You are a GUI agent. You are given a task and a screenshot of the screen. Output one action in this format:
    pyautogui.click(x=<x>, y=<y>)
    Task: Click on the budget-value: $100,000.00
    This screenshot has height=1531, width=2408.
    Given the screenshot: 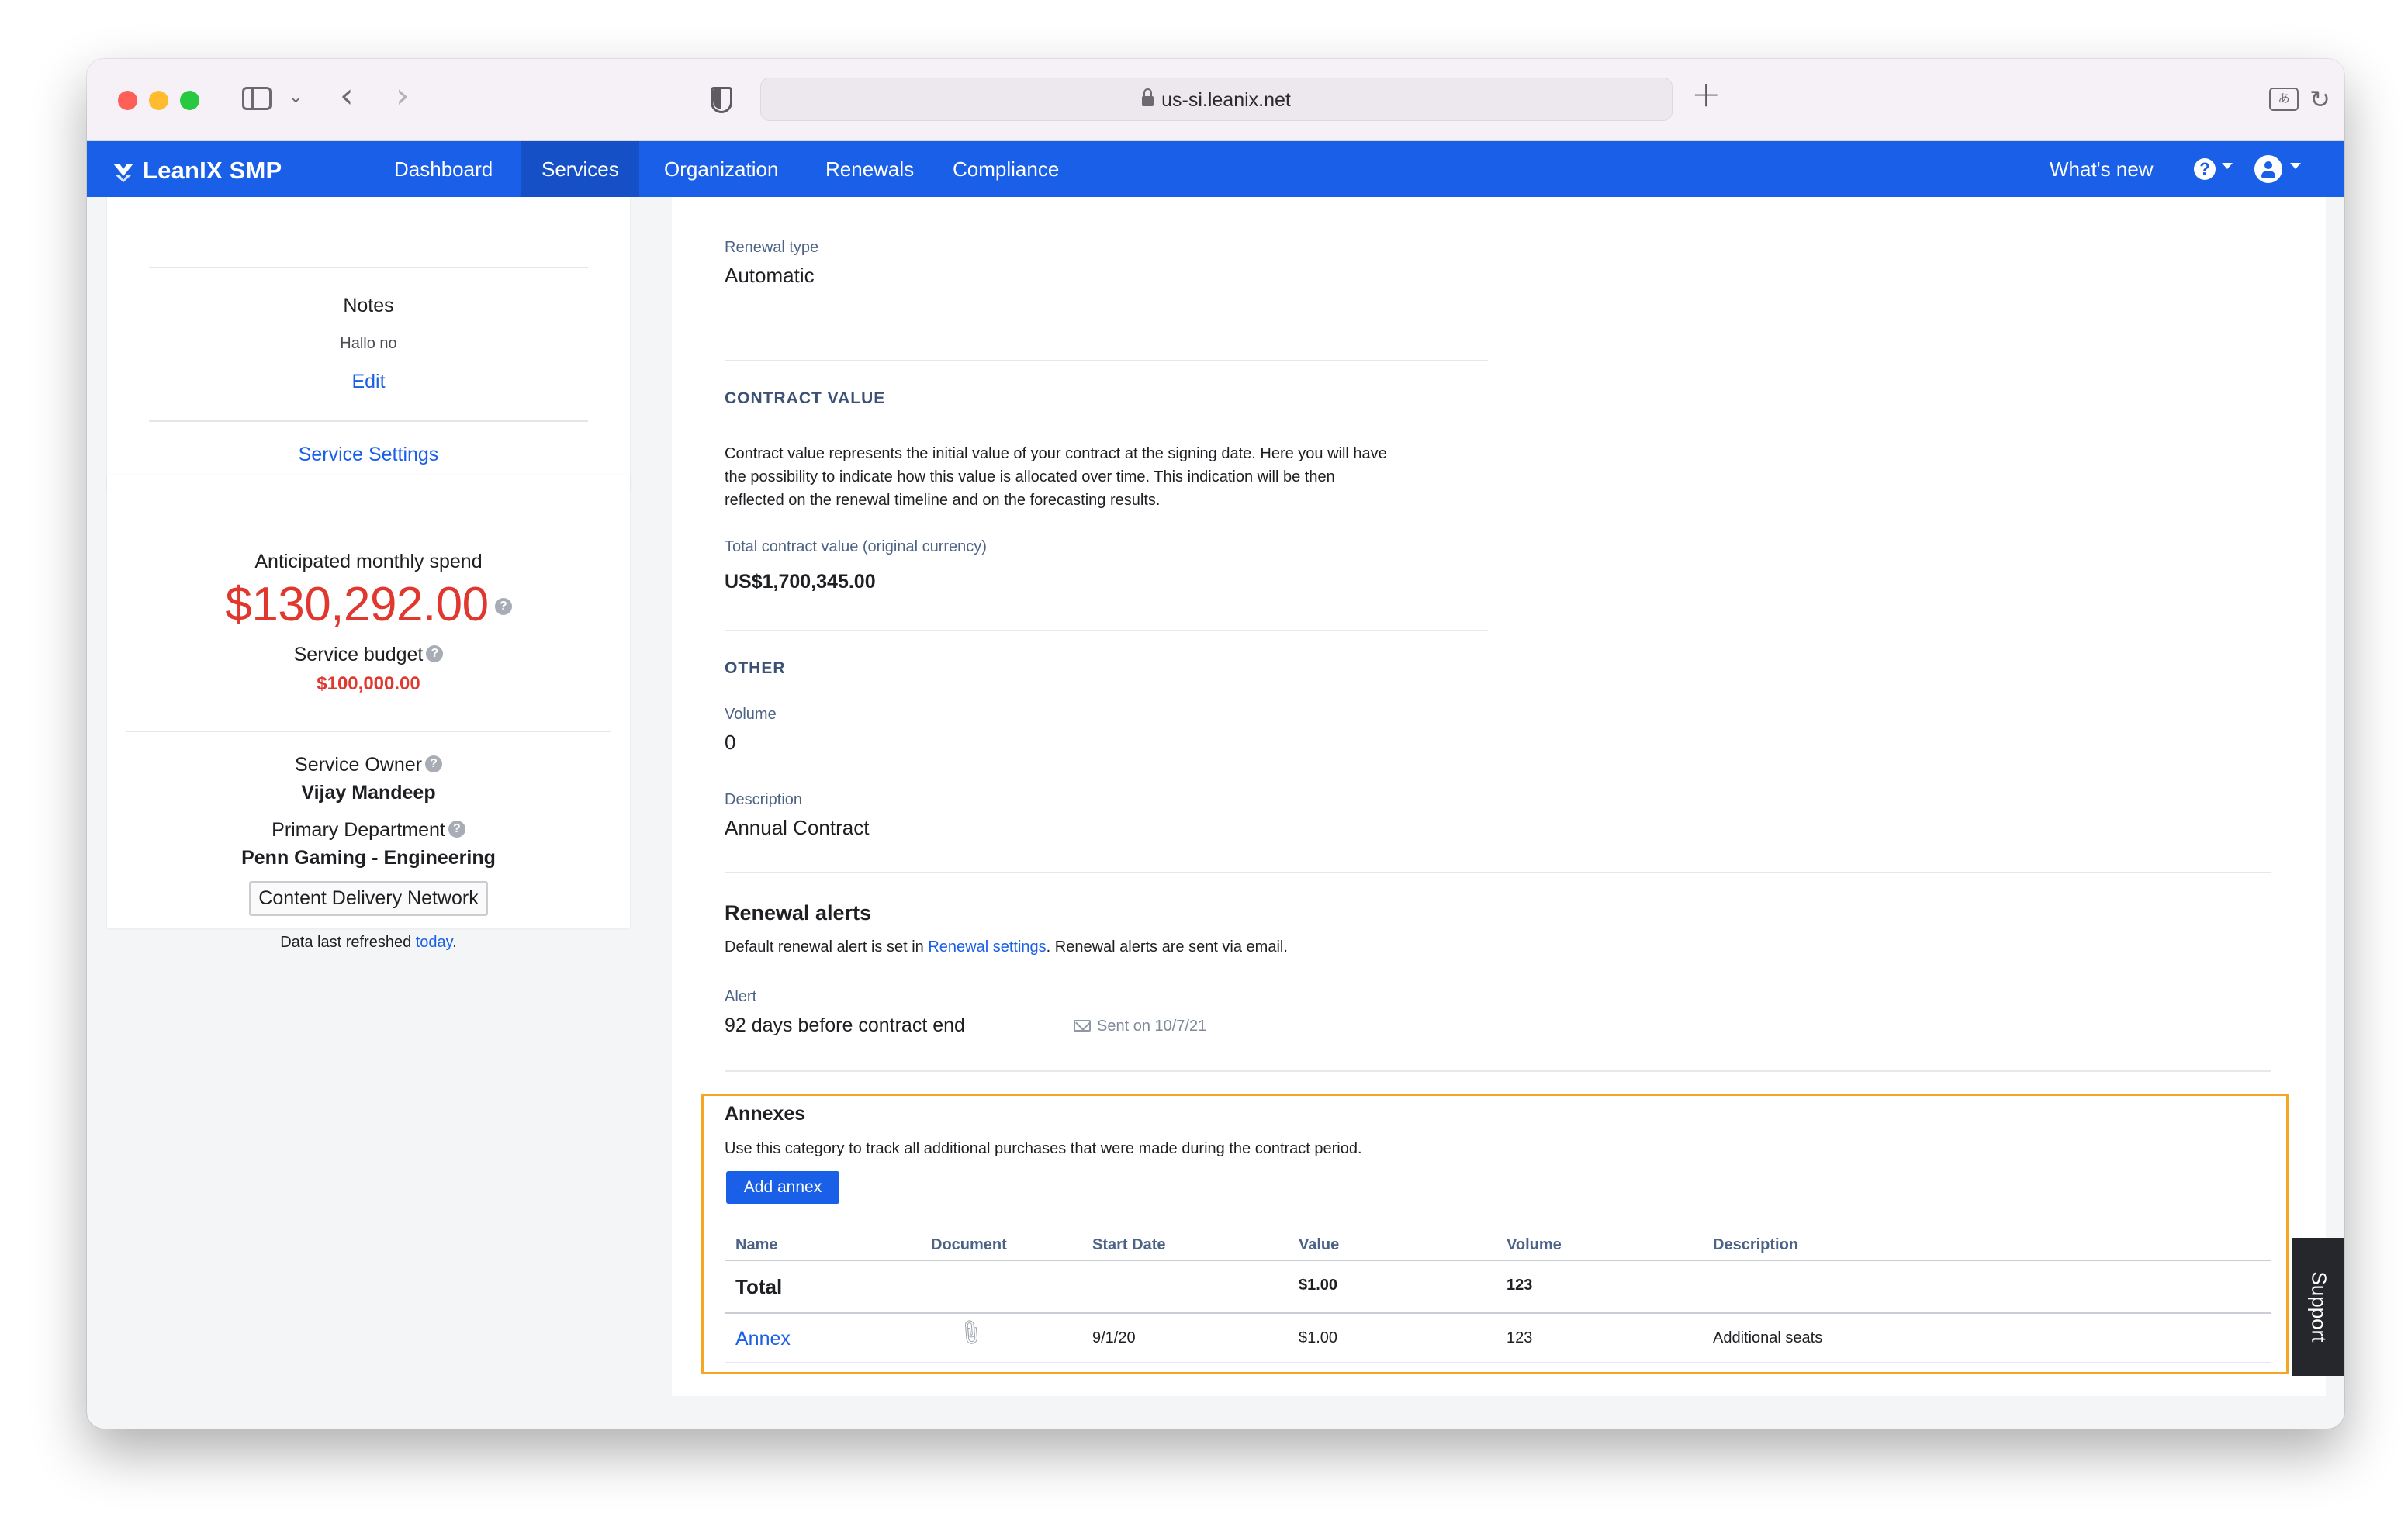 What is the action you would take?
    pyautogui.click(x=368, y=683)
    